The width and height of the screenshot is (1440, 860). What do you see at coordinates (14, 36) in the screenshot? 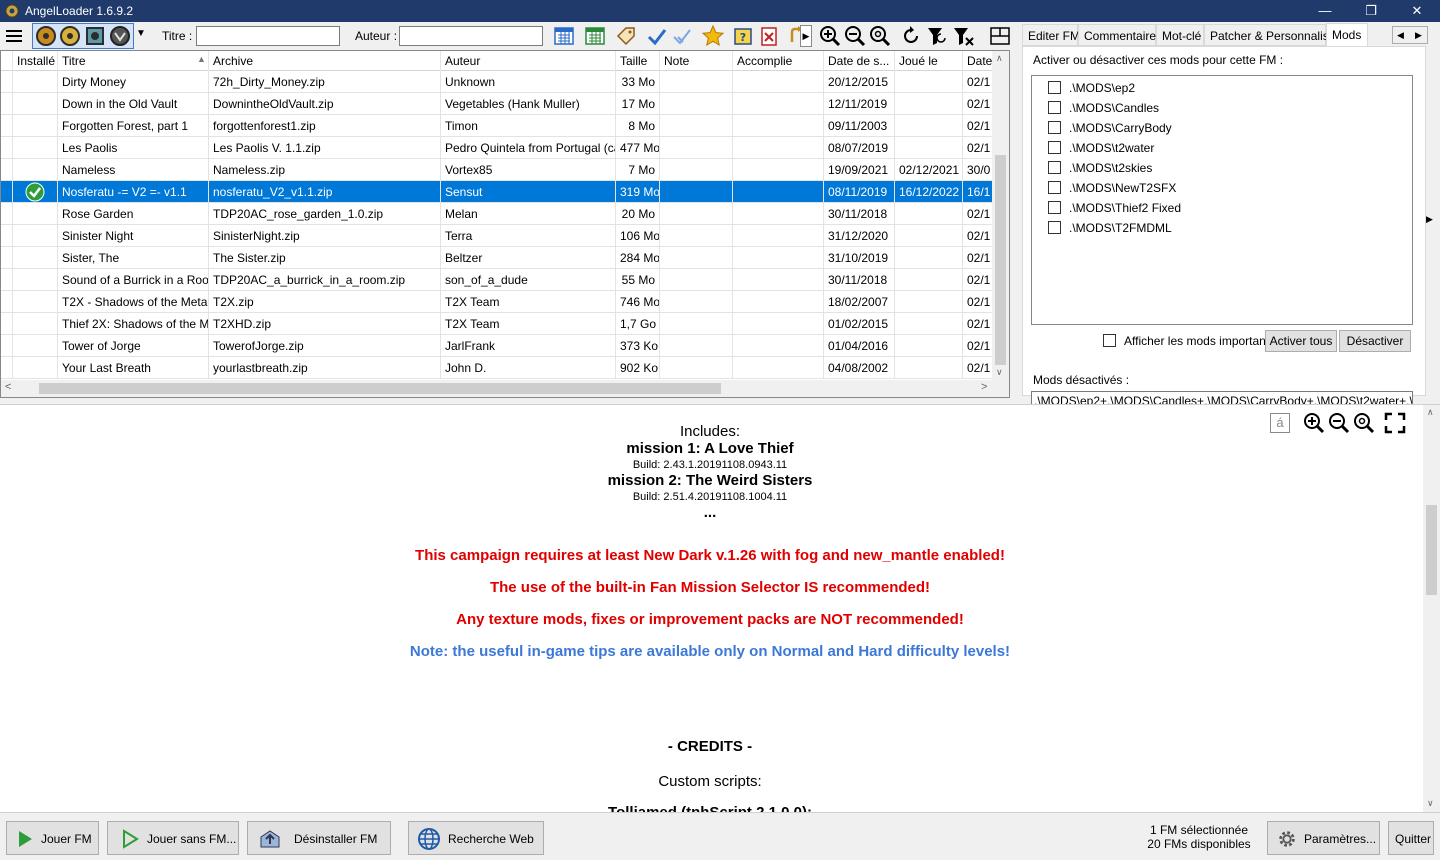
I see `hamburger-menu-icon` at bounding box center [14, 36].